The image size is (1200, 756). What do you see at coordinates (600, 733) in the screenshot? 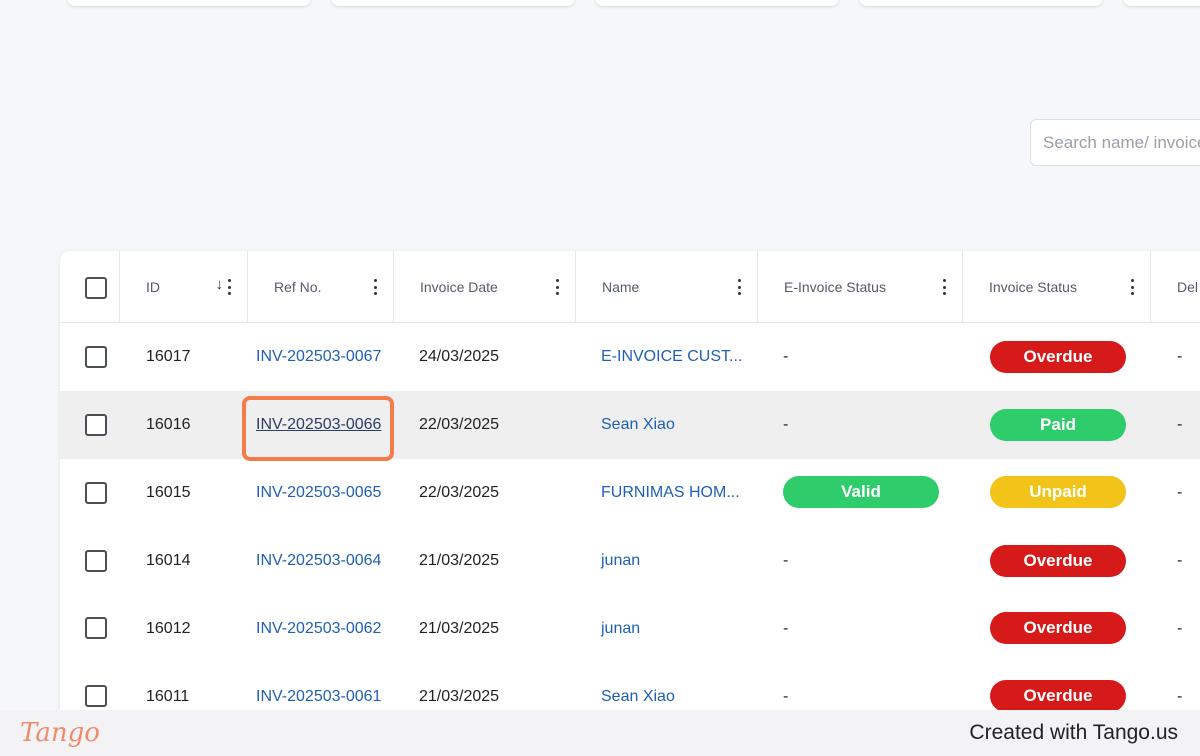
I see `tango-footer: Tango Created with Tango.us` at bounding box center [600, 733].